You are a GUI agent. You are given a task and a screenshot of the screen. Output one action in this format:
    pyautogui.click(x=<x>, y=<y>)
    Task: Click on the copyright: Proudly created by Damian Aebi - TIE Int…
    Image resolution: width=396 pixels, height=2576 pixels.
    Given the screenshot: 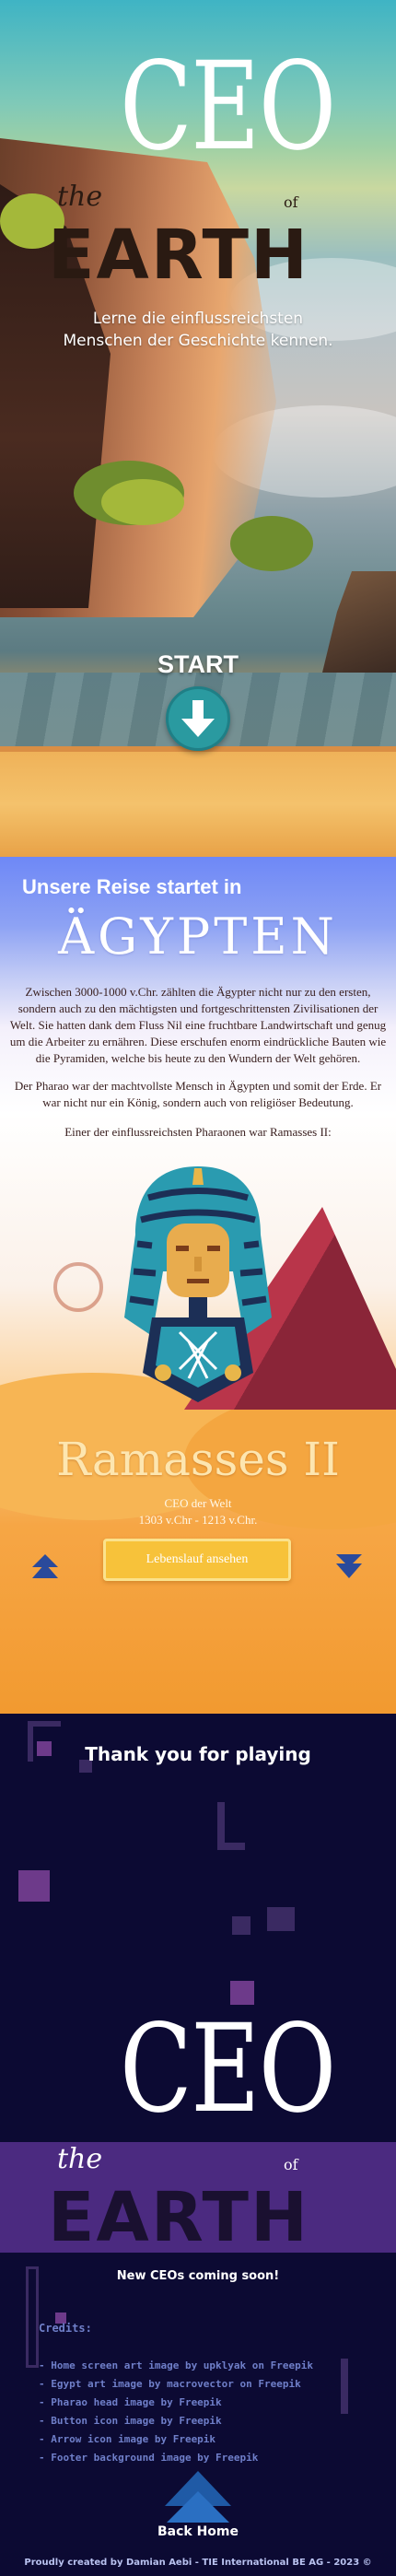 What is the action you would take?
    pyautogui.click(x=198, y=2563)
    